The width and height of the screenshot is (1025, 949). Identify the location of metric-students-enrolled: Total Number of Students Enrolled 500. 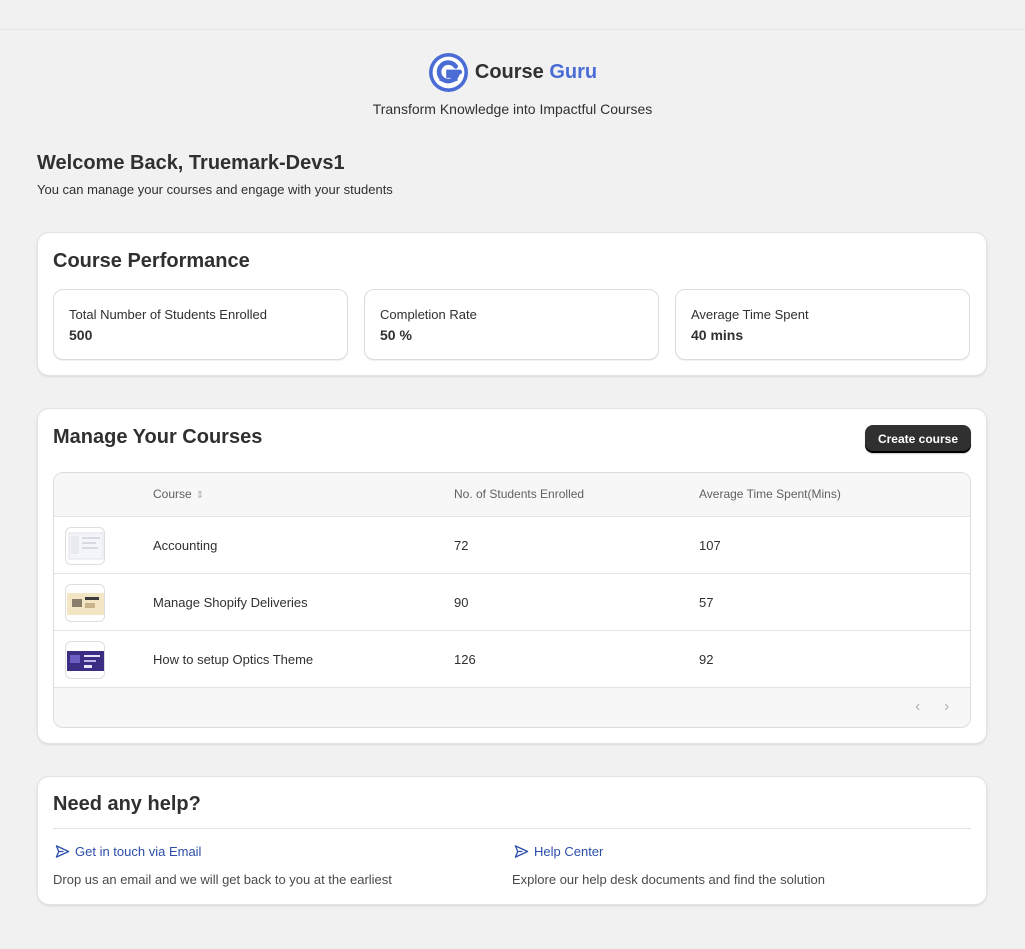
(200, 324).